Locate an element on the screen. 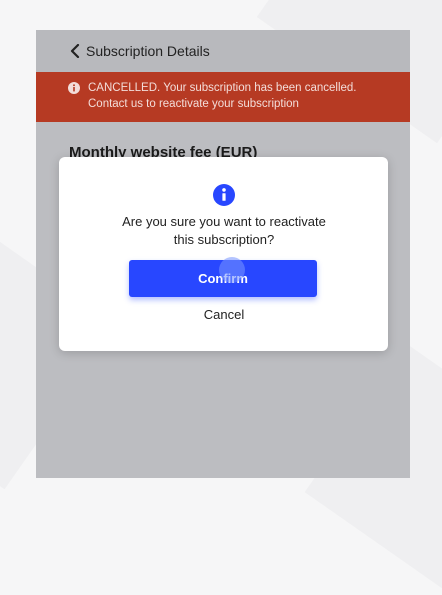 The image size is (442, 595). dialog-message-line-1: Are you sure you want to reactivate is located at coordinates (224, 221).